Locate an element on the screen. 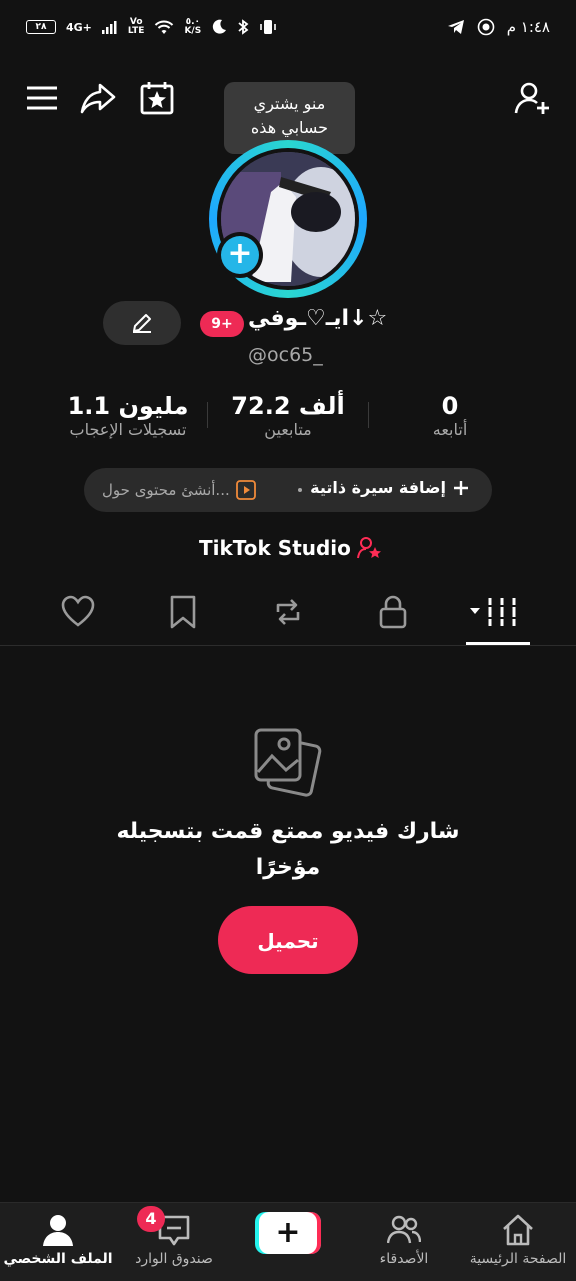 The image size is (576, 1281). create-button: + is located at coordinates (288, 1233).